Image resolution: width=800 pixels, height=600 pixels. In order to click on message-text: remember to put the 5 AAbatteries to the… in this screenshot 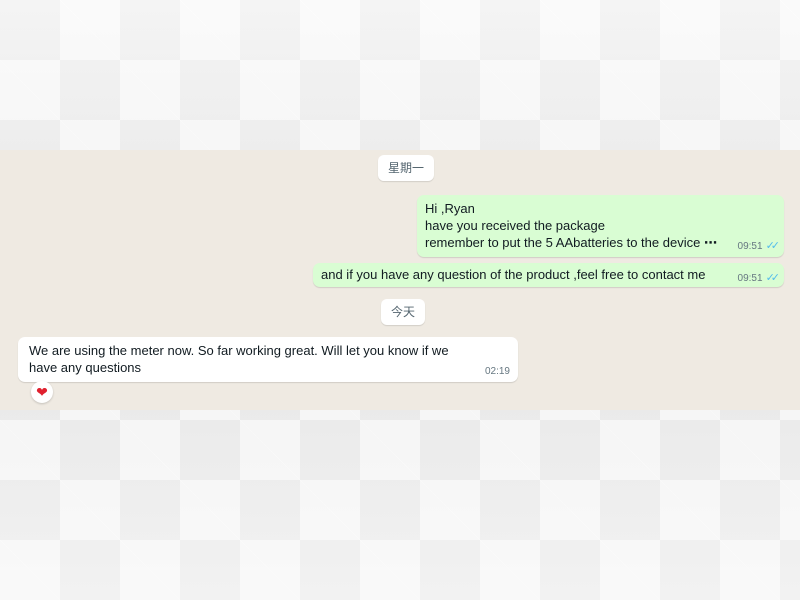, I will do `click(563, 242)`.